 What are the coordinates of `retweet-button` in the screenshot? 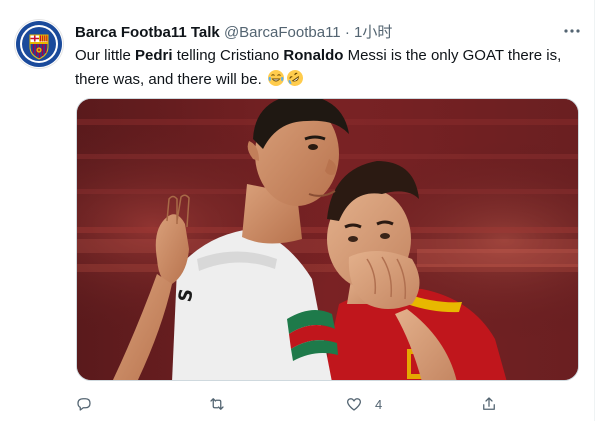 It's located at (223, 404).